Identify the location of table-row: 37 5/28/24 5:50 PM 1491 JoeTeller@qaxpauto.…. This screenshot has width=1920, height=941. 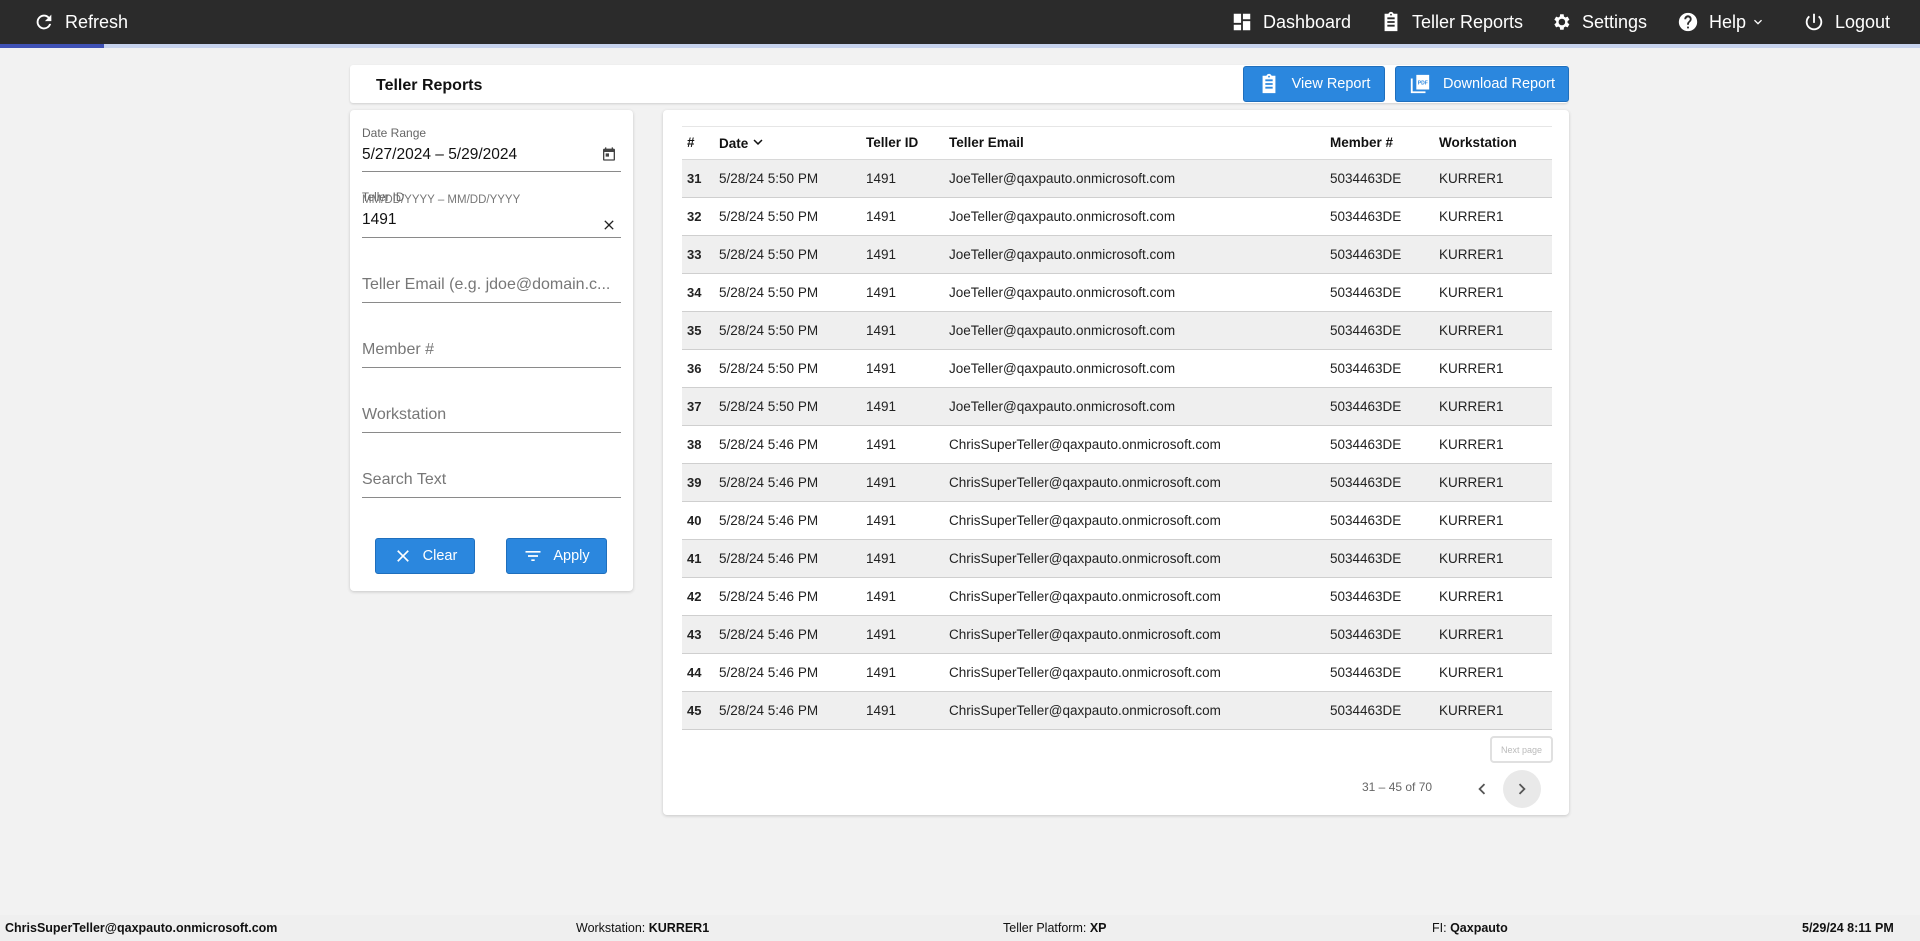
(1117, 407).